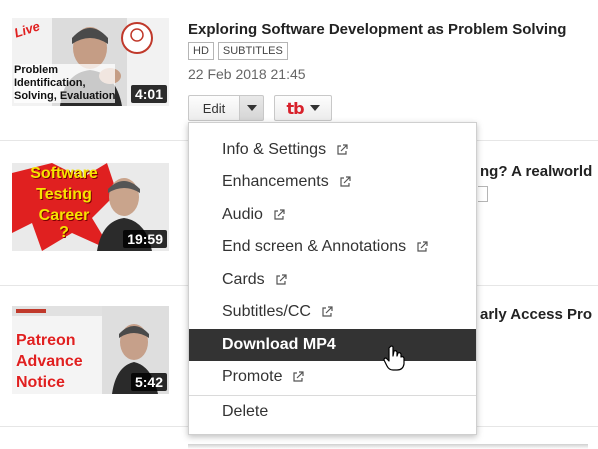 This screenshot has height=449, width=598. I want to click on edit-button: Edit, so click(214, 108).